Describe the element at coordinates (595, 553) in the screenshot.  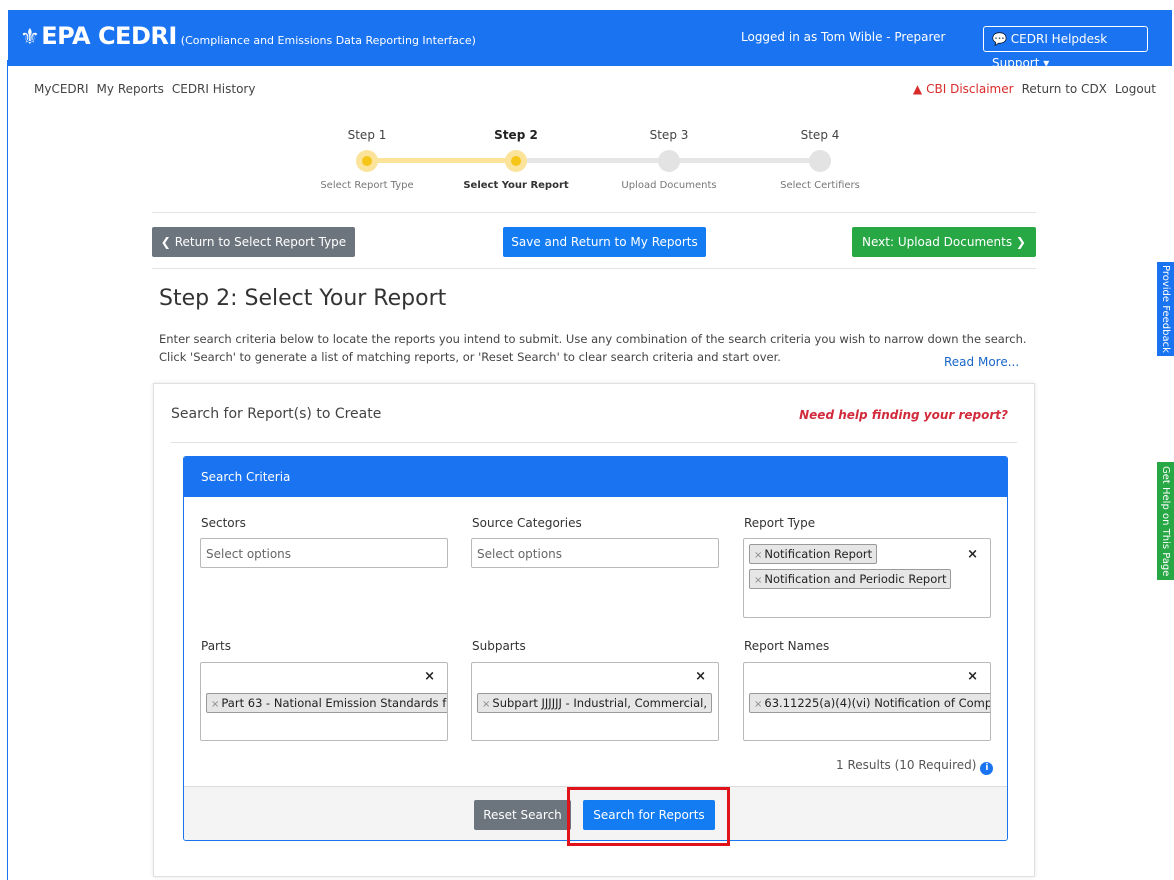
I see `source-categories-select: Select options` at that location.